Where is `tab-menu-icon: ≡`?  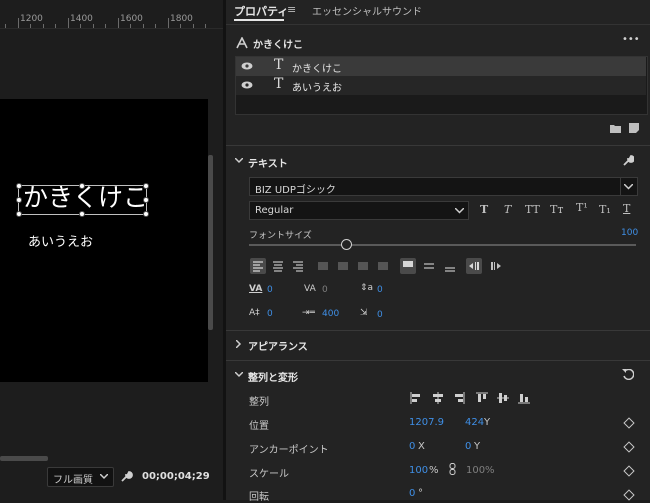
tab-menu-icon: ≡ is located at coordinates (291, 9).